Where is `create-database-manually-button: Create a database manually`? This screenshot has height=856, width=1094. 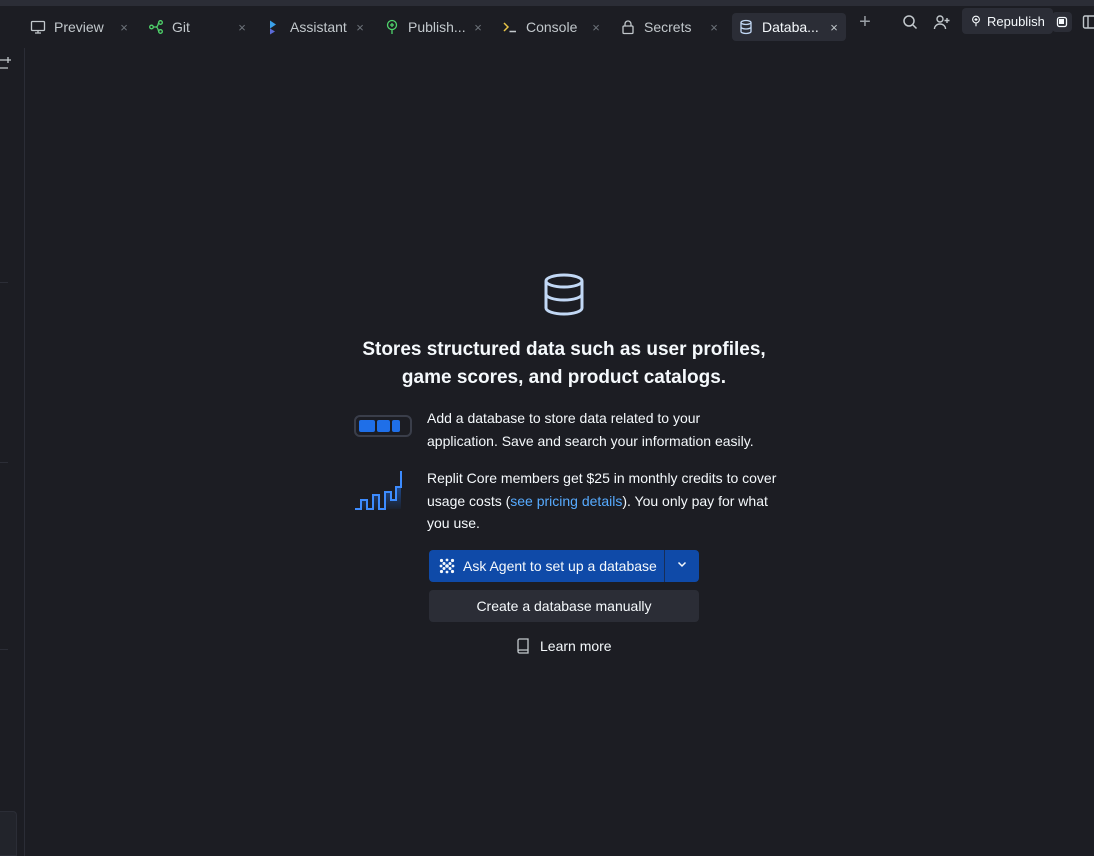 create-database-manually-button: Create a database manually is located at coordinates (564, 606).